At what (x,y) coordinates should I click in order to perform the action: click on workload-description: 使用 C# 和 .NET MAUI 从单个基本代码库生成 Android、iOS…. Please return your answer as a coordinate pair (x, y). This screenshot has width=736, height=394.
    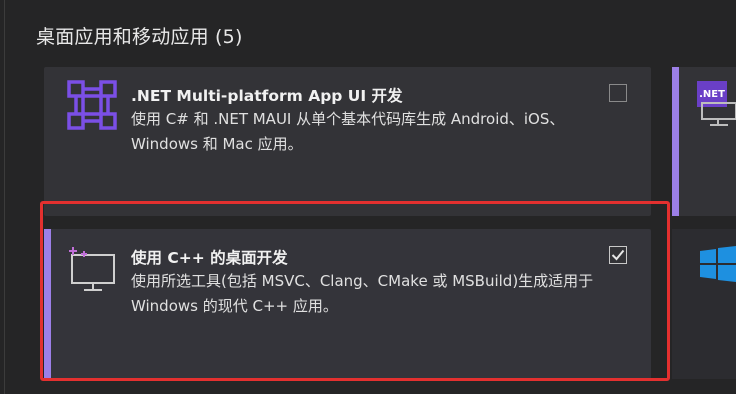
    Looking at the image, I should click on (348, 131).